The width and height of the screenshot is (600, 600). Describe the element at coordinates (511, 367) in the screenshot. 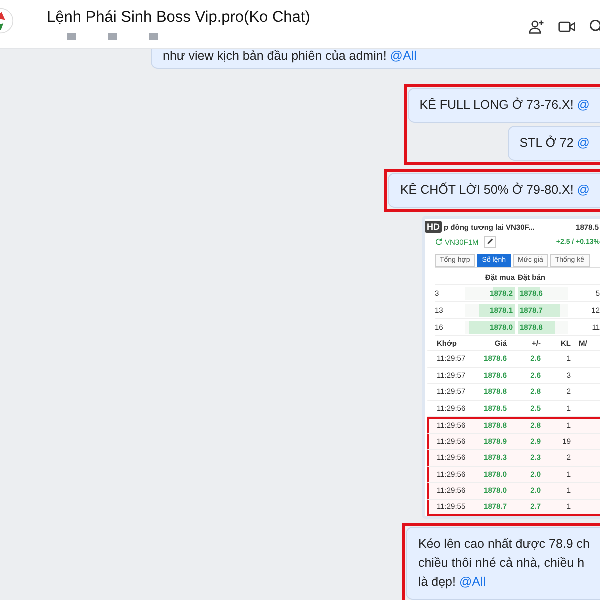

I see `screenshot-image` at that location.